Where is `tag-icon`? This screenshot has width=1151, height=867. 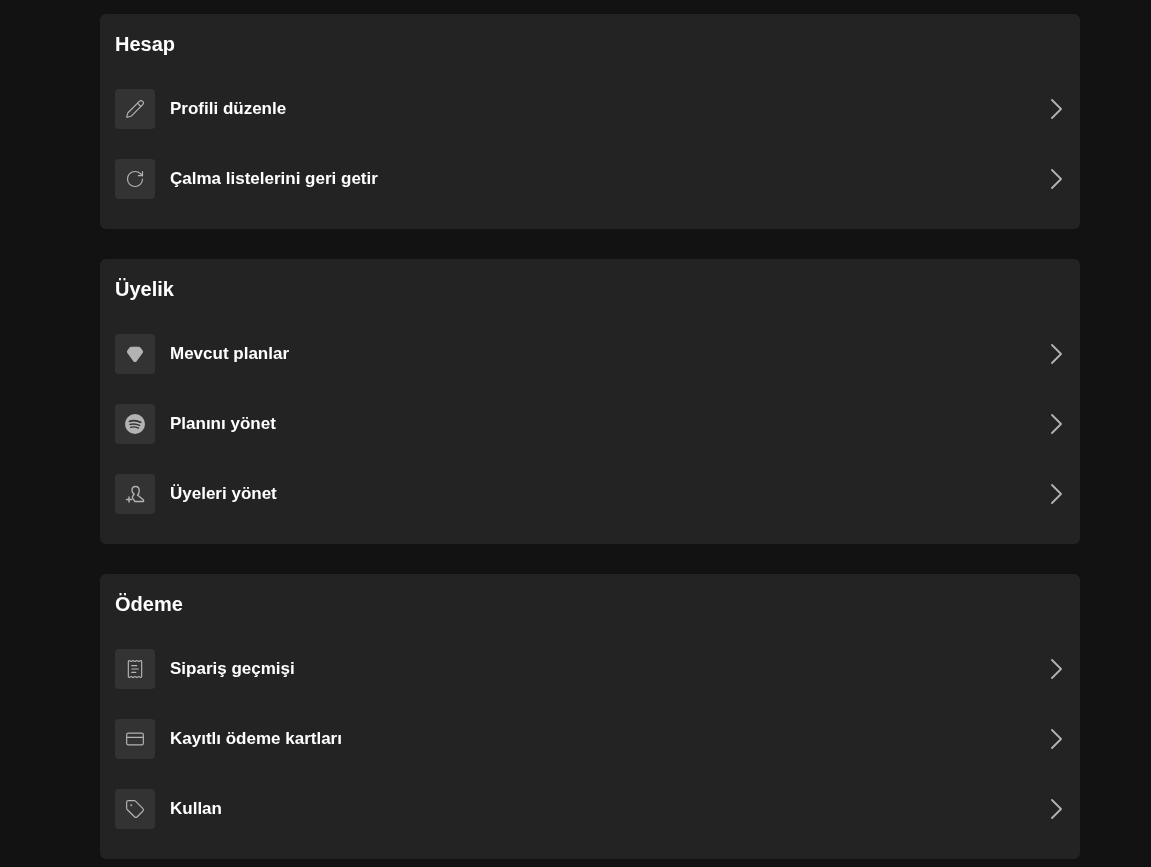 tag-icon is located at coordinates (135, 809).